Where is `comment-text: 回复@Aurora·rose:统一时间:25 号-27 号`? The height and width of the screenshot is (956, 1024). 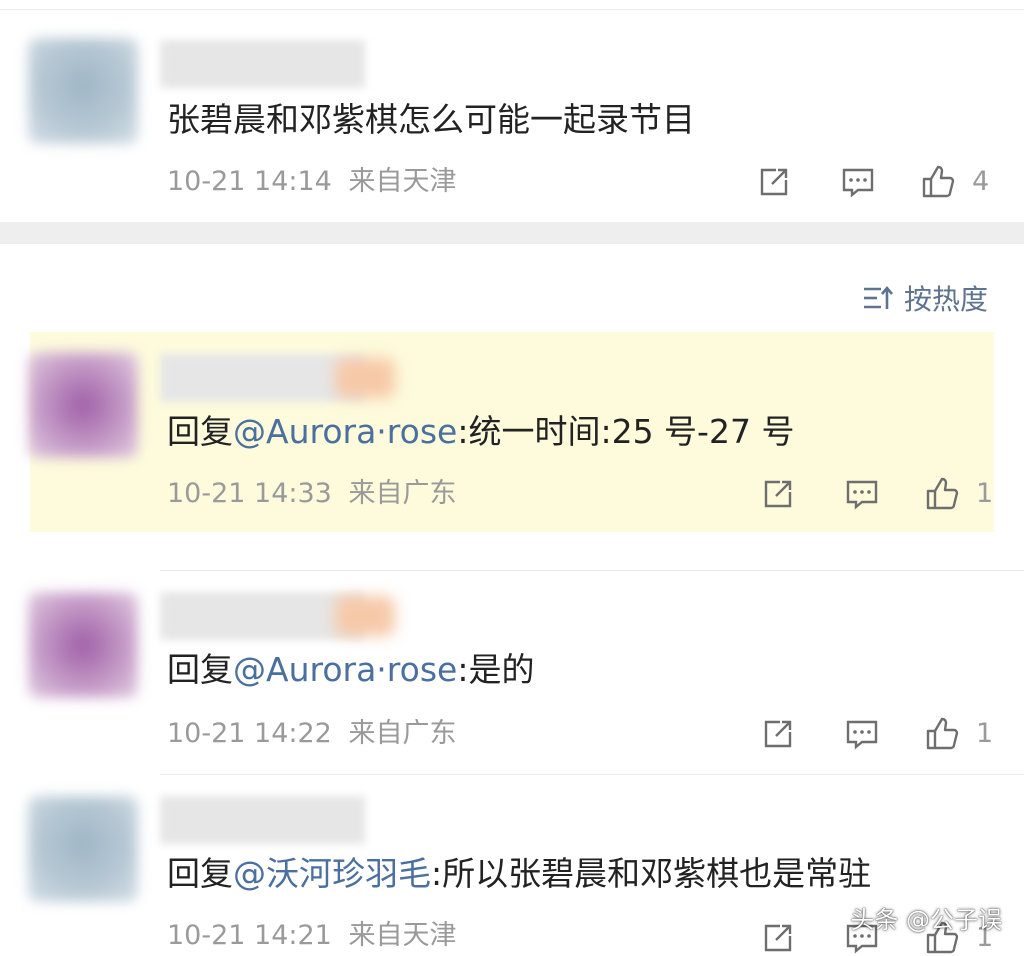 comment-text: 回复@Aurora·rose:统一时间:25 号-27 号 is located at coordinates (480, 432).